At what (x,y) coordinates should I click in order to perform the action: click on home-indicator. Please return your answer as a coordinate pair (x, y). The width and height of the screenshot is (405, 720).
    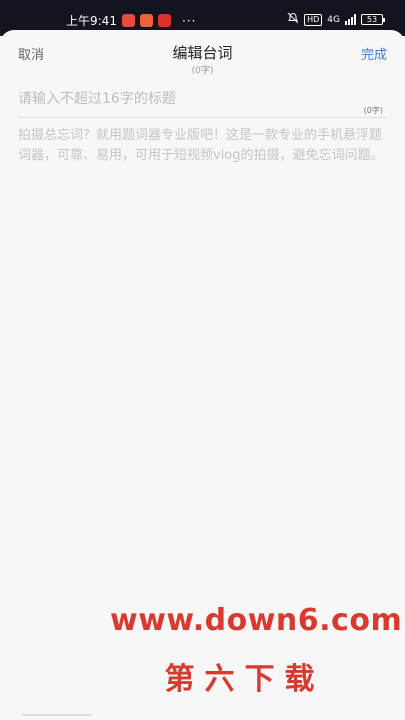
    Looking at the image, I should click on (57, 715).